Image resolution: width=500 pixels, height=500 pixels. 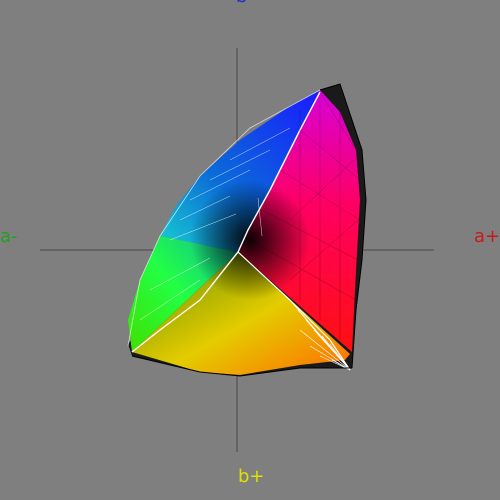 I want to click on b-plus-label: b+, so click(x=251, y=476).